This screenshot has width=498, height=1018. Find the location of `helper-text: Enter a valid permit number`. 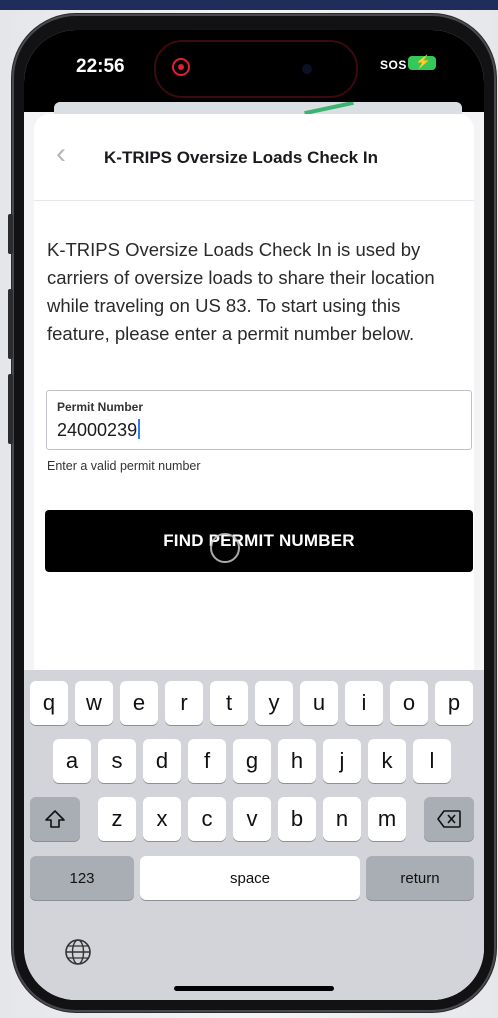

helper-text: Enter a valid permit number is located at coordinates (124, 466).